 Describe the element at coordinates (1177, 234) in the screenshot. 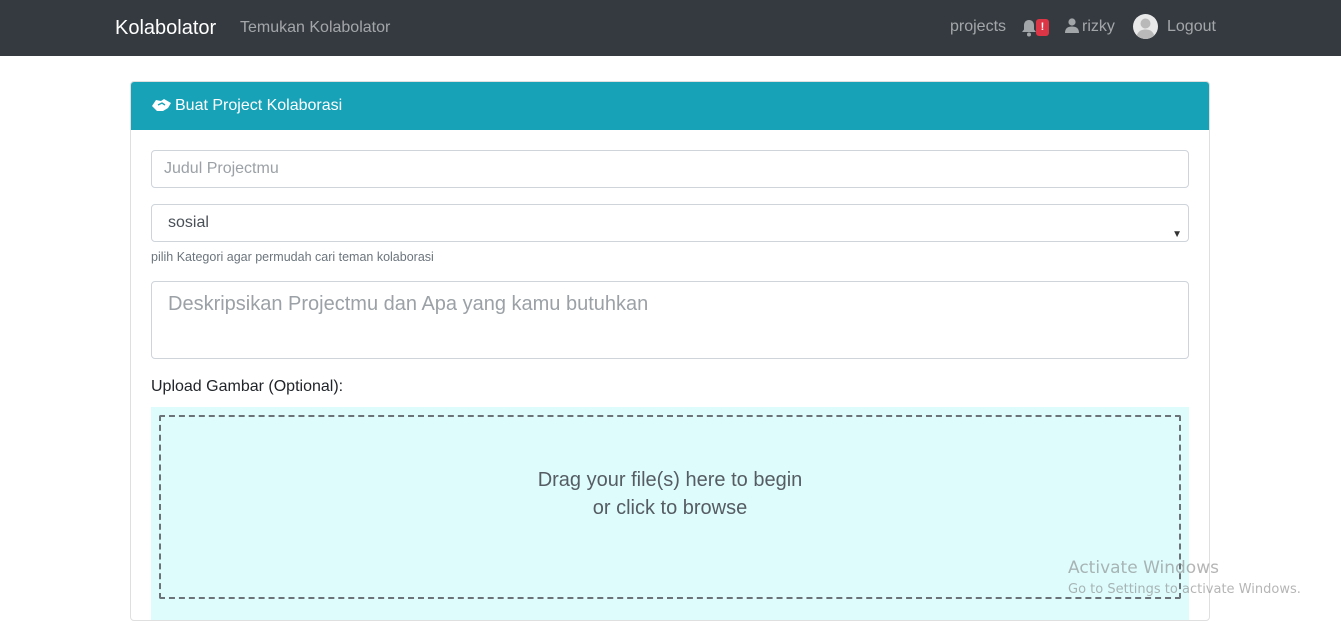

I see `chevron-down-icon: ▼` at that location.